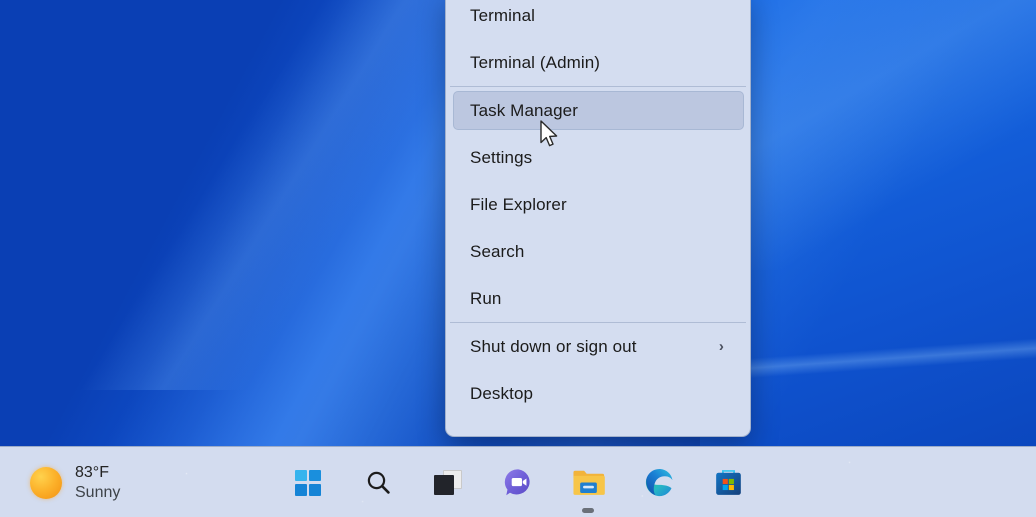 This screenshot has width=1036, height=517. I want to click on chat-video-icon, so click(517, 482).